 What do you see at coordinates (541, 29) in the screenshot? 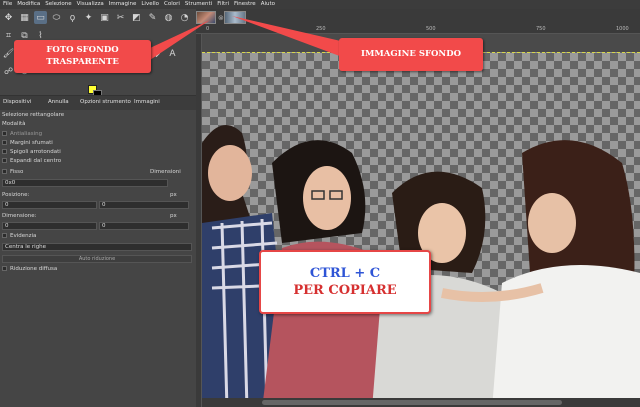
I see `ruler-label: 750` at bounding box center [541, 29].